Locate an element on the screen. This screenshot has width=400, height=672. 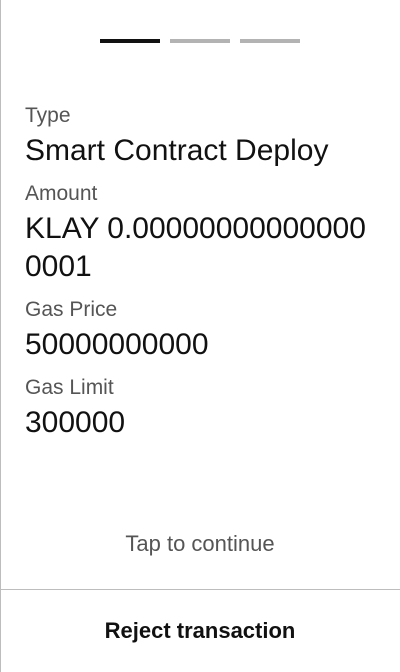
amount-label: Amount is located at coordinates (61, 193).